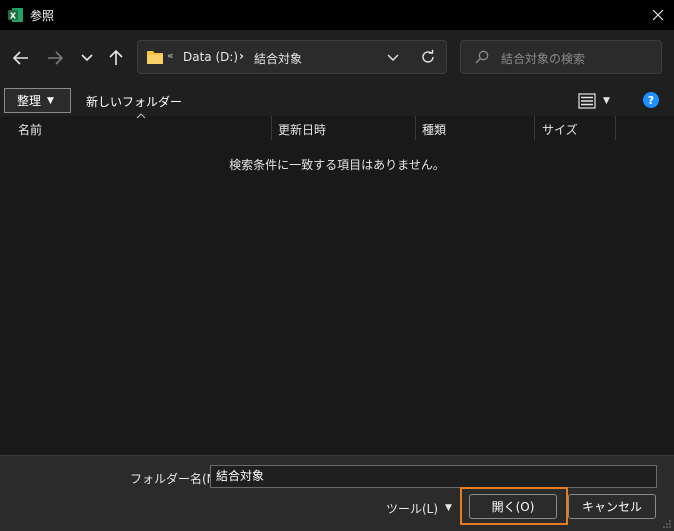 This screenshot has width=674, height=531. What do you see at coordinates (434, 129) in the screenshot?
I see `column-type: 種類` at bounding box center [434, 129].